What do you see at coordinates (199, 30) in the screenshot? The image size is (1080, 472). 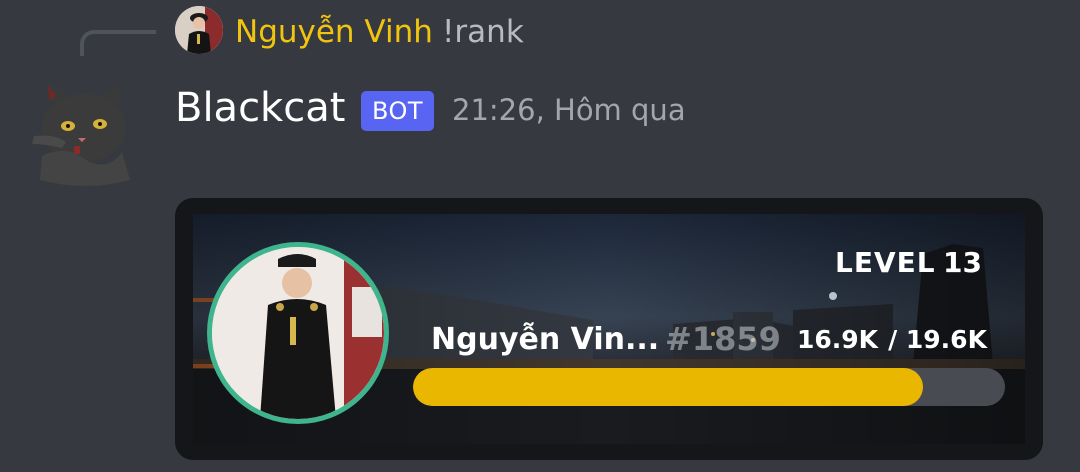 I see `reply-author-avatar` at bounding box center [199, 30].